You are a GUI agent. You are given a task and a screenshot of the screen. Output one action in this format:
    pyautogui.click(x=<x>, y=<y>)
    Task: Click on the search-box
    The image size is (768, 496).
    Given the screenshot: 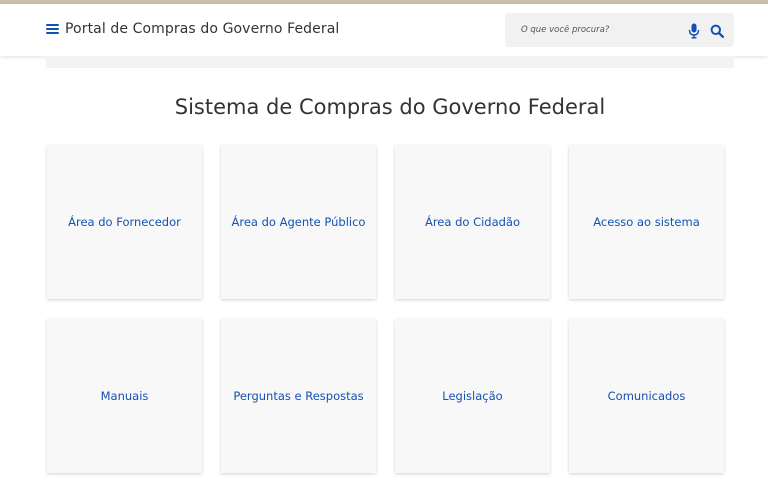 What is the action you would take?
    pyautogui.click(x=619, y=30)
    